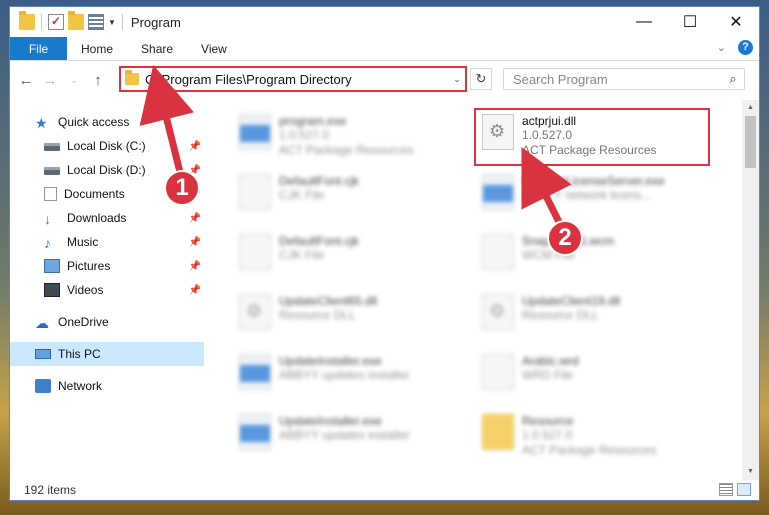 This screenshot has width=769, height=515. What do you see at coordinates (94, 194) in the screenshot?
I see `sidebar-item-label: Documents` at bounding box center [94, 194].